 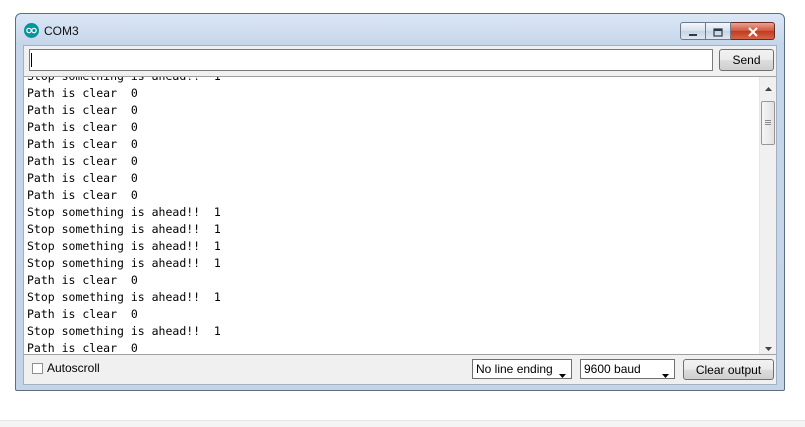 I want to click on baud-rate-select: 9600 baud, so click(x=627, y=369).